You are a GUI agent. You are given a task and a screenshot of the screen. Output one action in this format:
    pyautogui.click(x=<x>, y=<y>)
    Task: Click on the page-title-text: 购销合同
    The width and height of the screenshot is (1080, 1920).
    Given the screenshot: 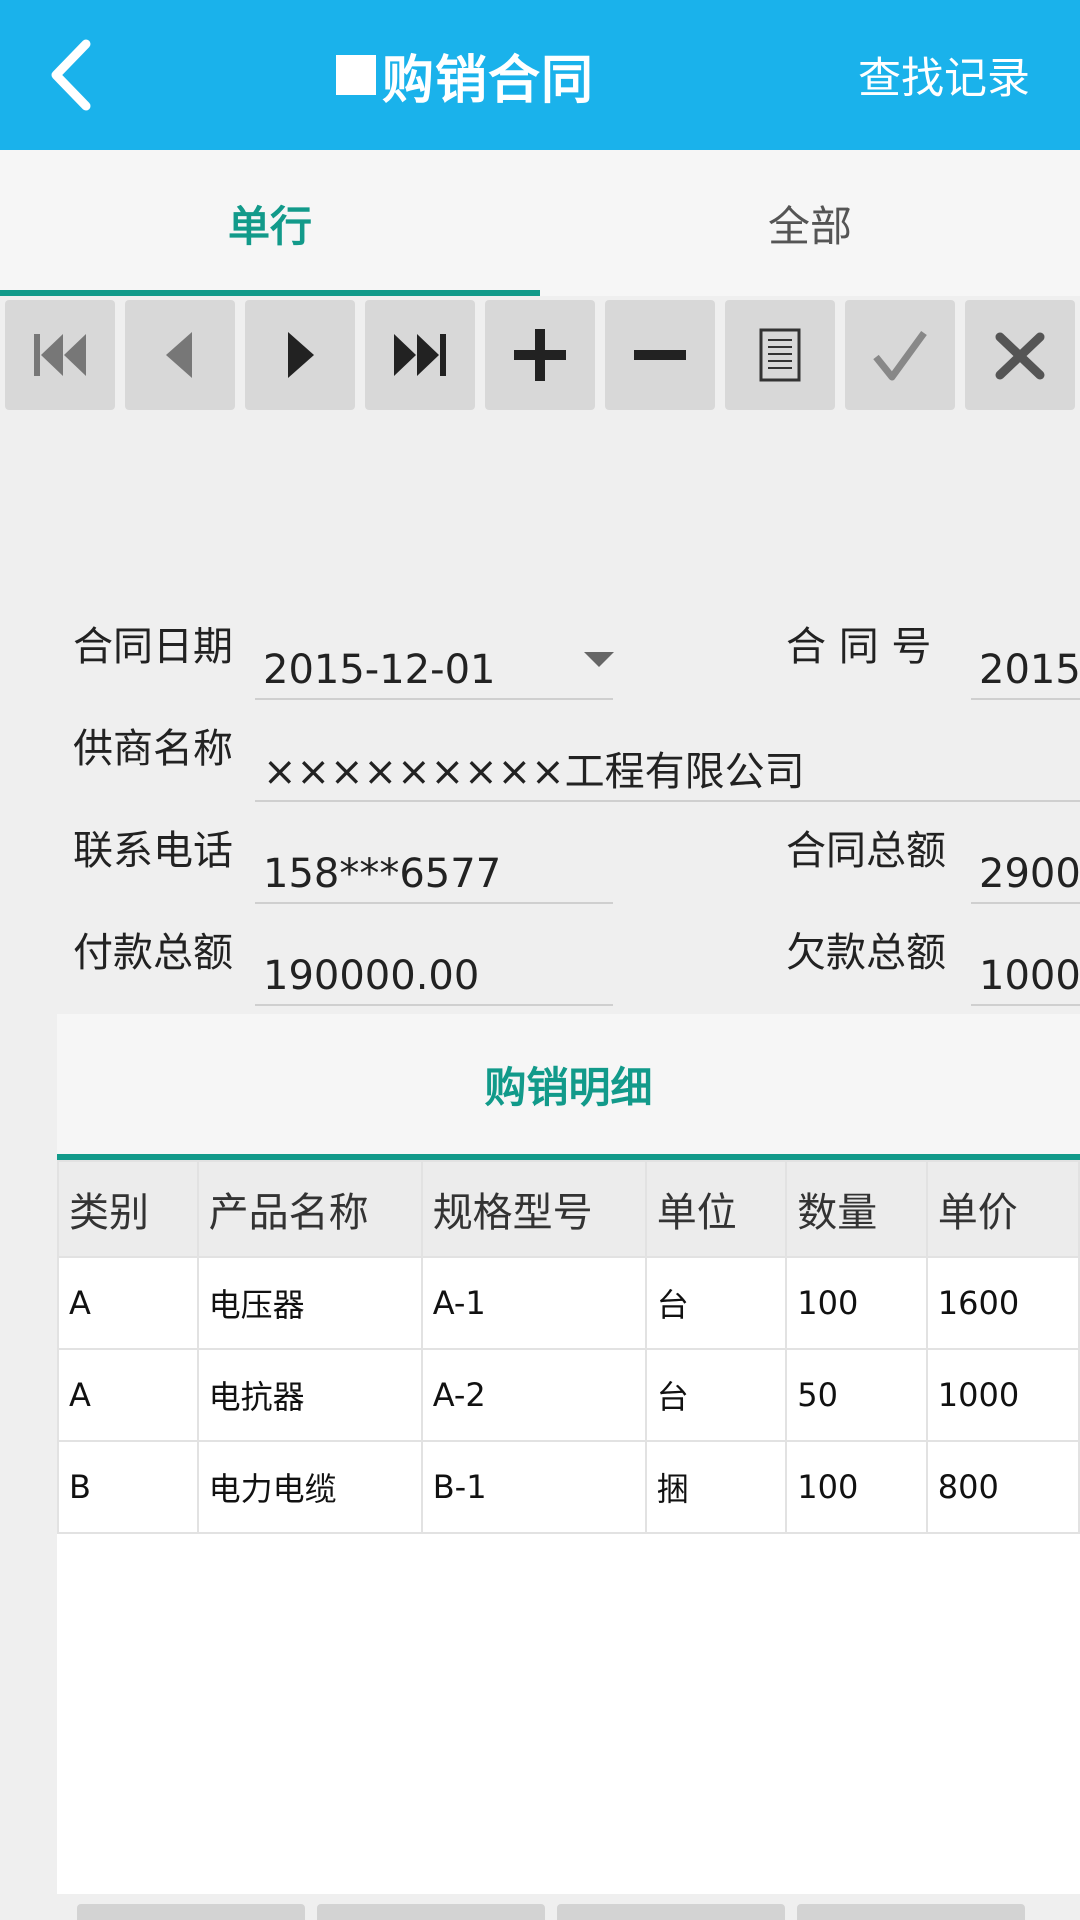 What is the action you would take?
    pyautogui.click(x=487, y=80)
    